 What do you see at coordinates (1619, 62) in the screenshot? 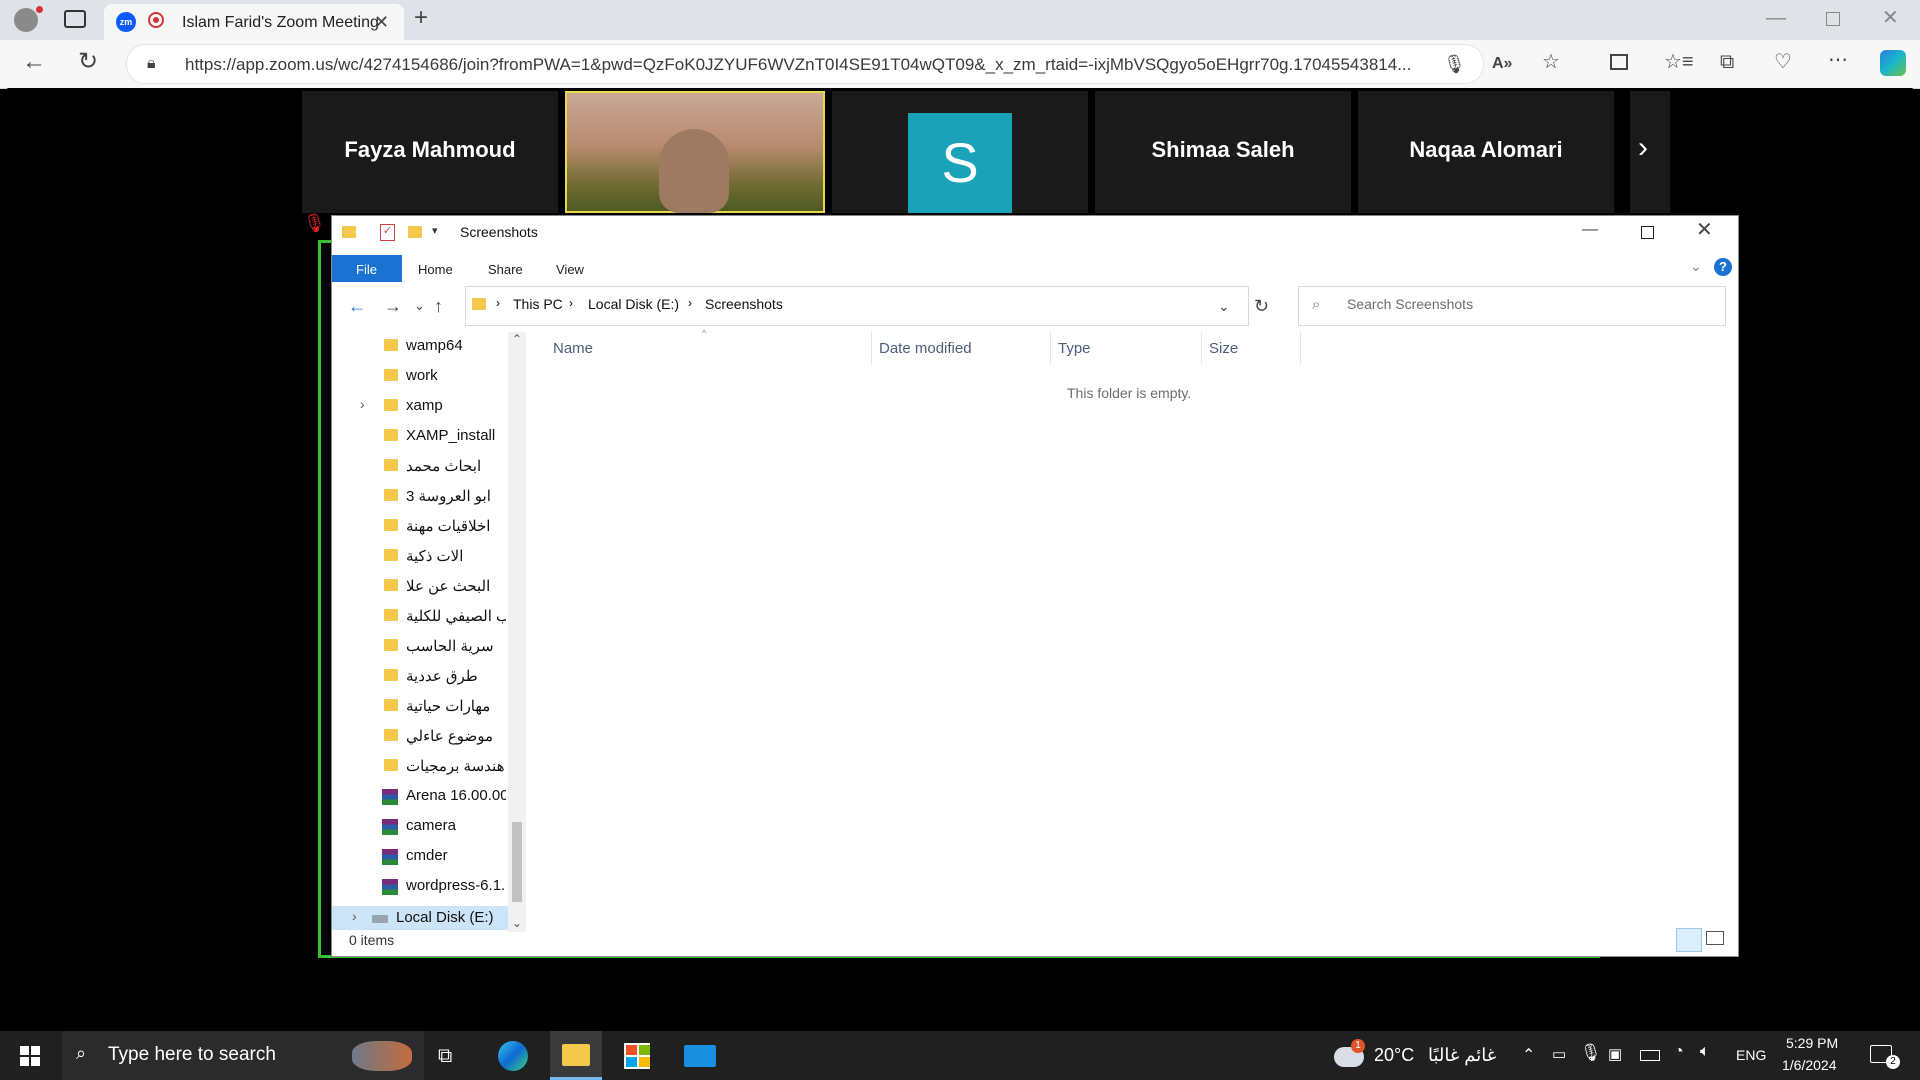
I see `split-screen-icon` at bounding box center [1619, 62].